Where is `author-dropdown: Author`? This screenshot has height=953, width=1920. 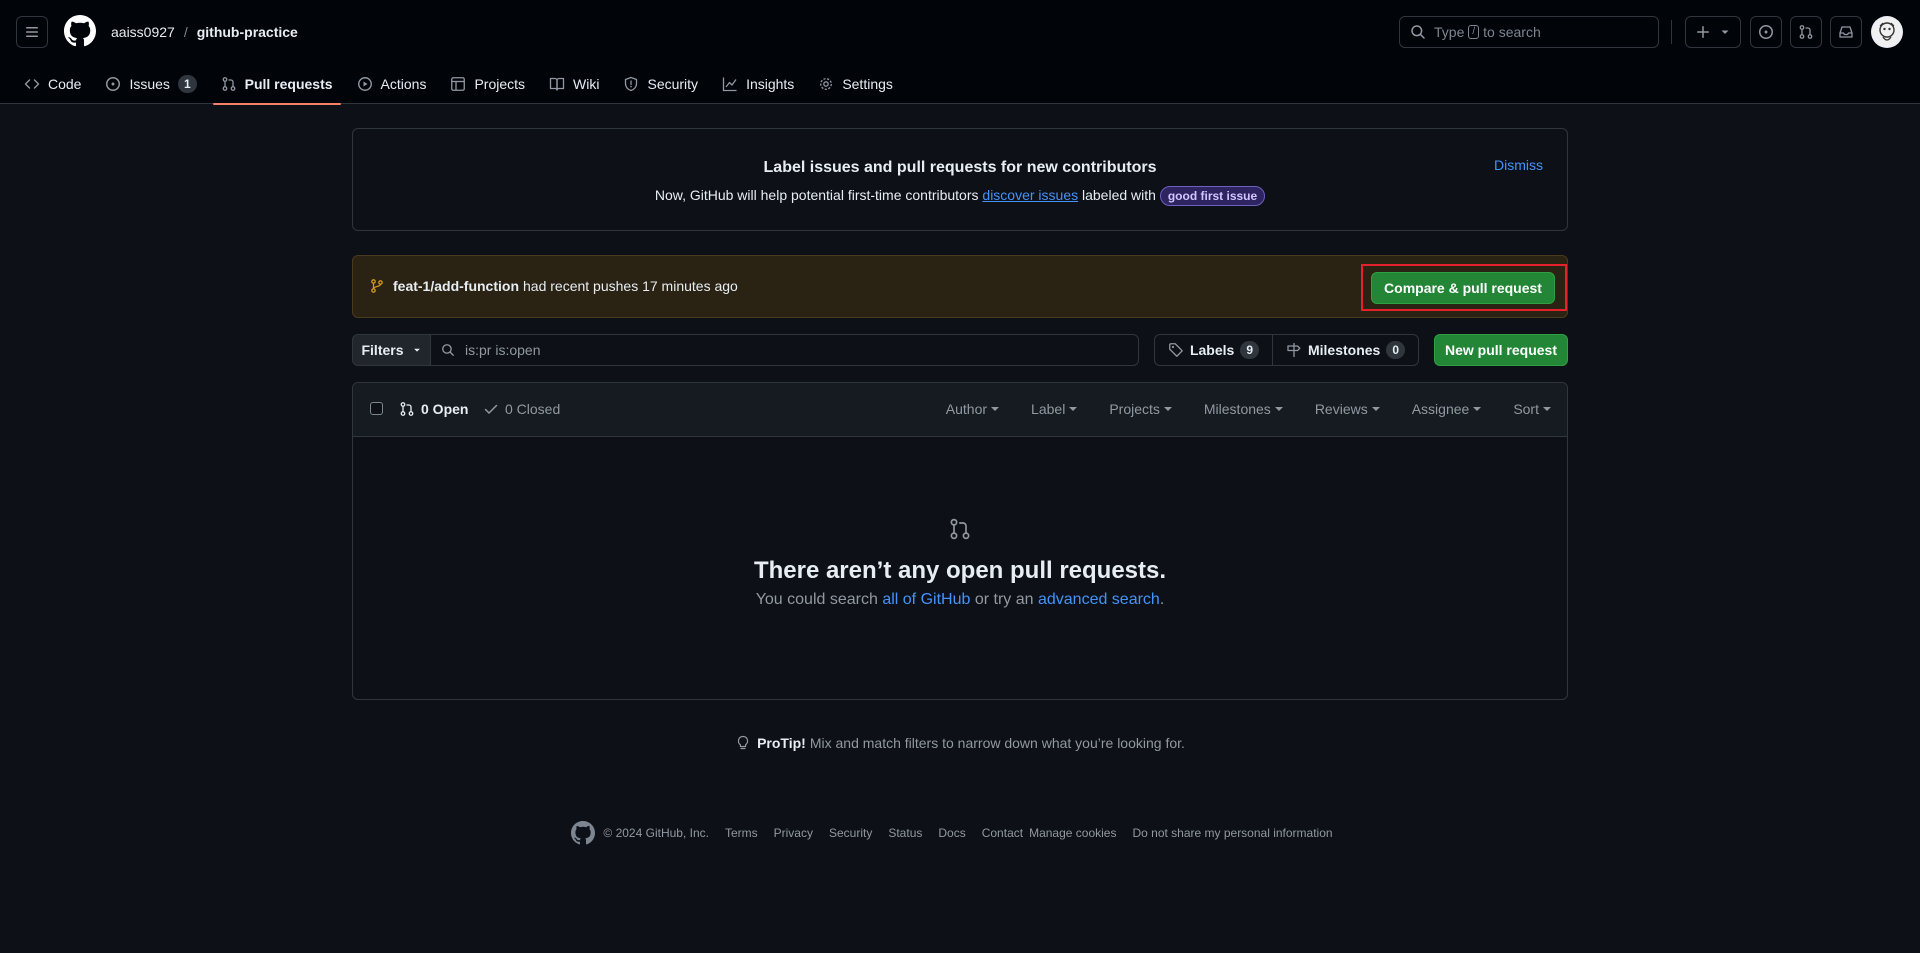
author-dropdown: Author is located at coordinates (972, 409).